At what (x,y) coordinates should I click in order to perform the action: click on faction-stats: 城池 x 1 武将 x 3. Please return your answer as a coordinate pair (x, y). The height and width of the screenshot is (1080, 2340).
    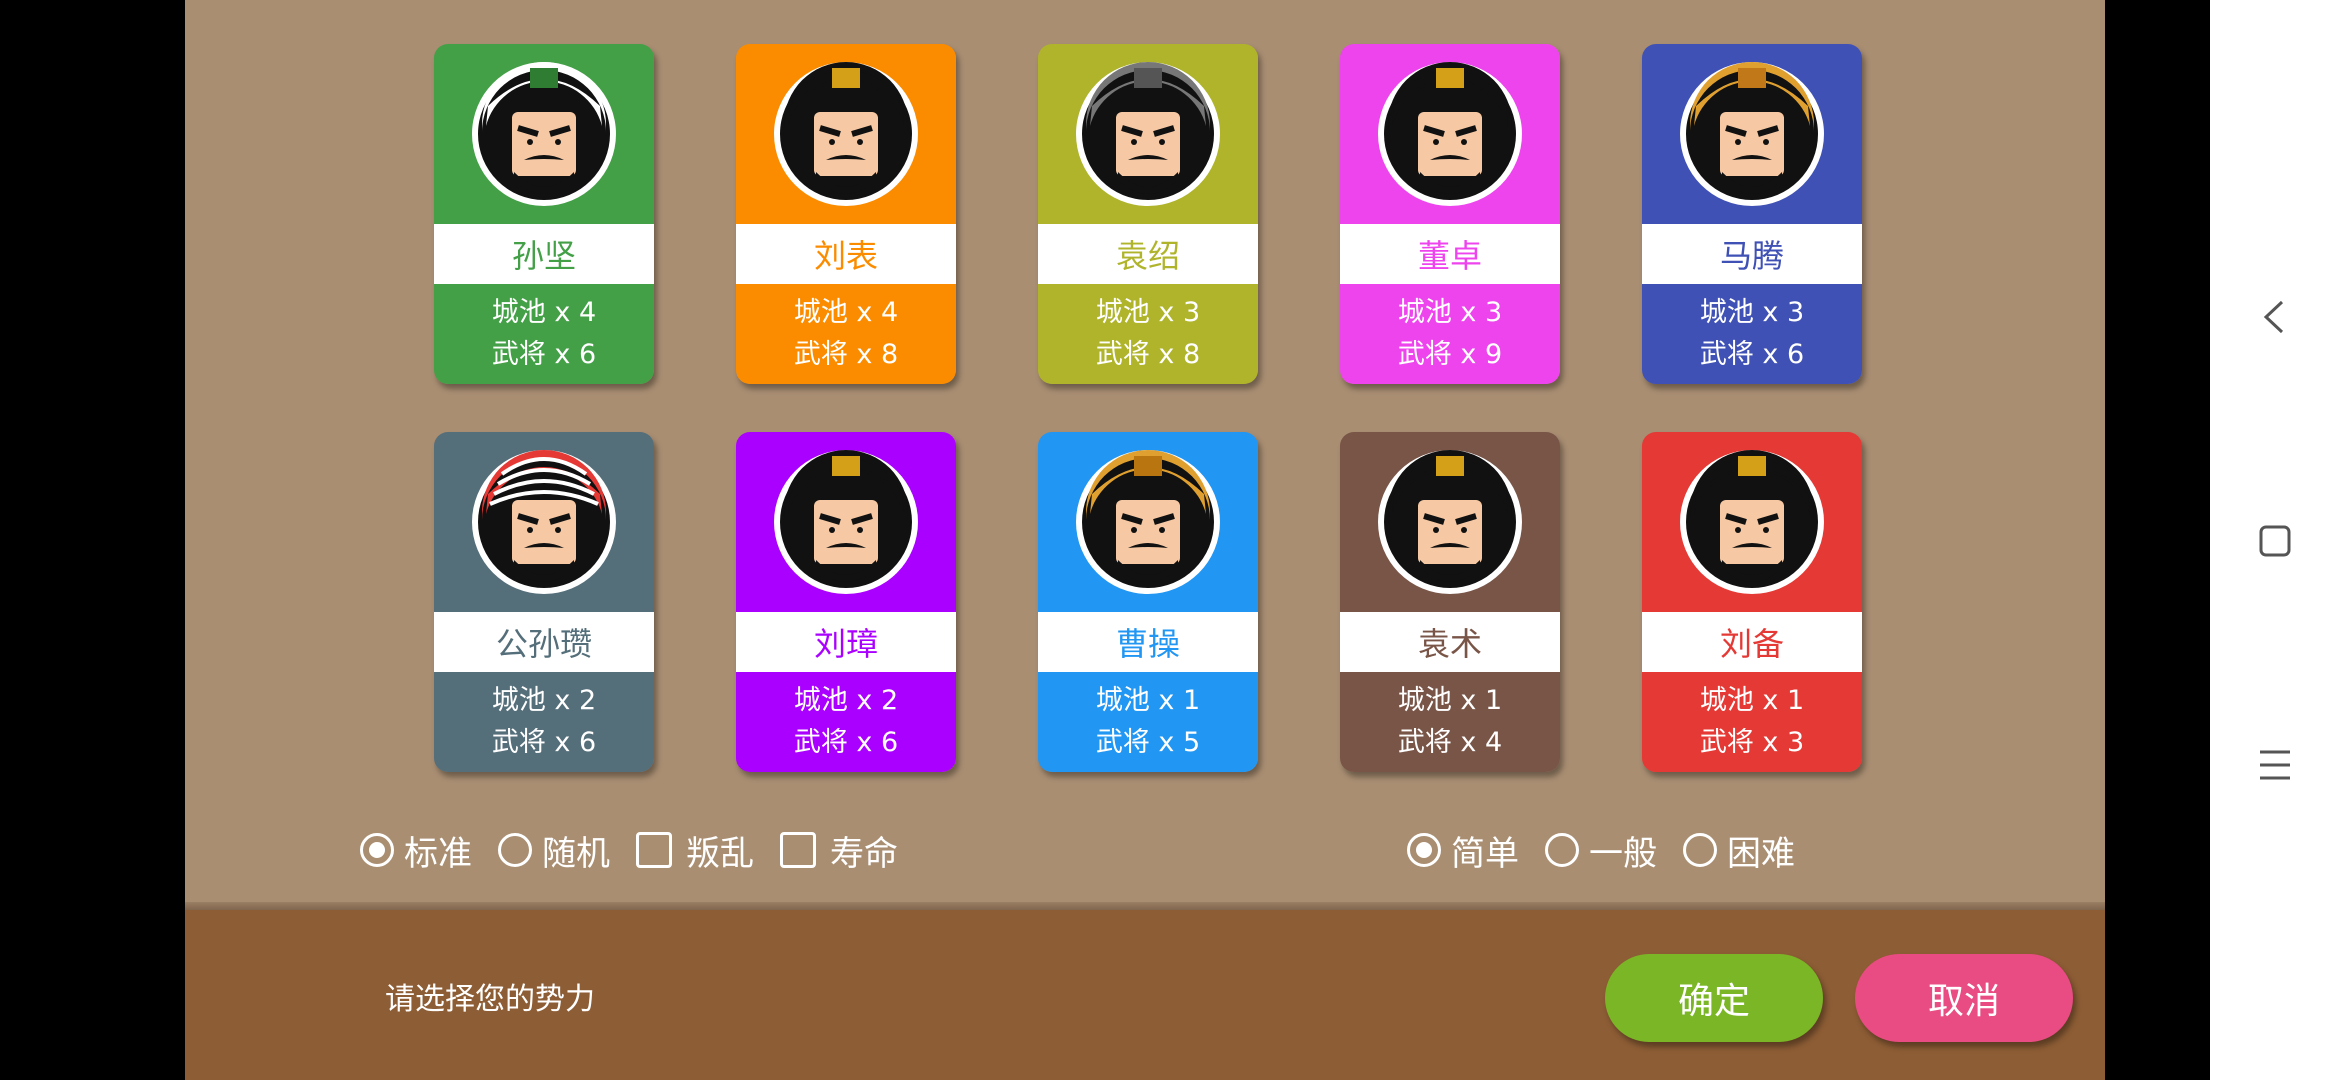
    Looking at the image, I should click on (1752, 722).